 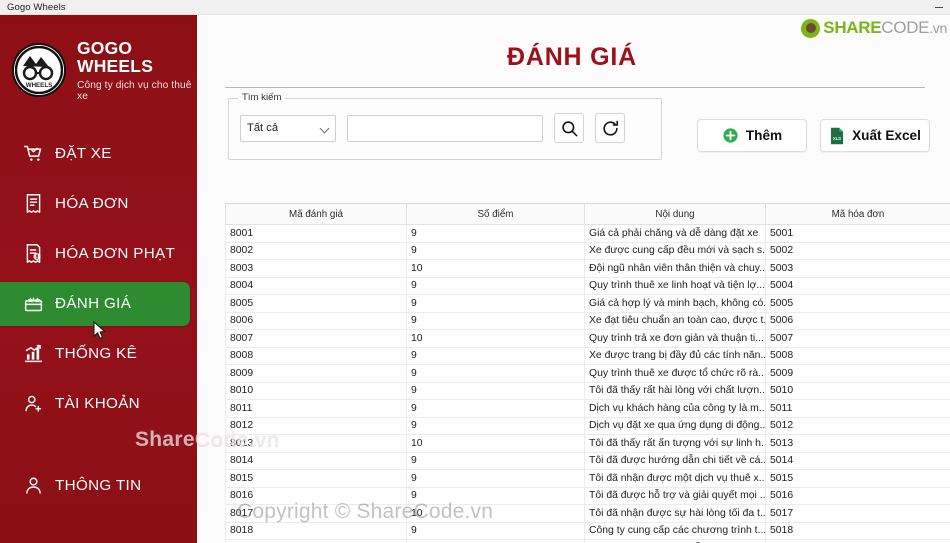 What do you see at coordinates (98, 204) in the screenshot?
I see `sidebar-item-hoa-don: HÓA ĐƠN` at bounding box center [98, 204].